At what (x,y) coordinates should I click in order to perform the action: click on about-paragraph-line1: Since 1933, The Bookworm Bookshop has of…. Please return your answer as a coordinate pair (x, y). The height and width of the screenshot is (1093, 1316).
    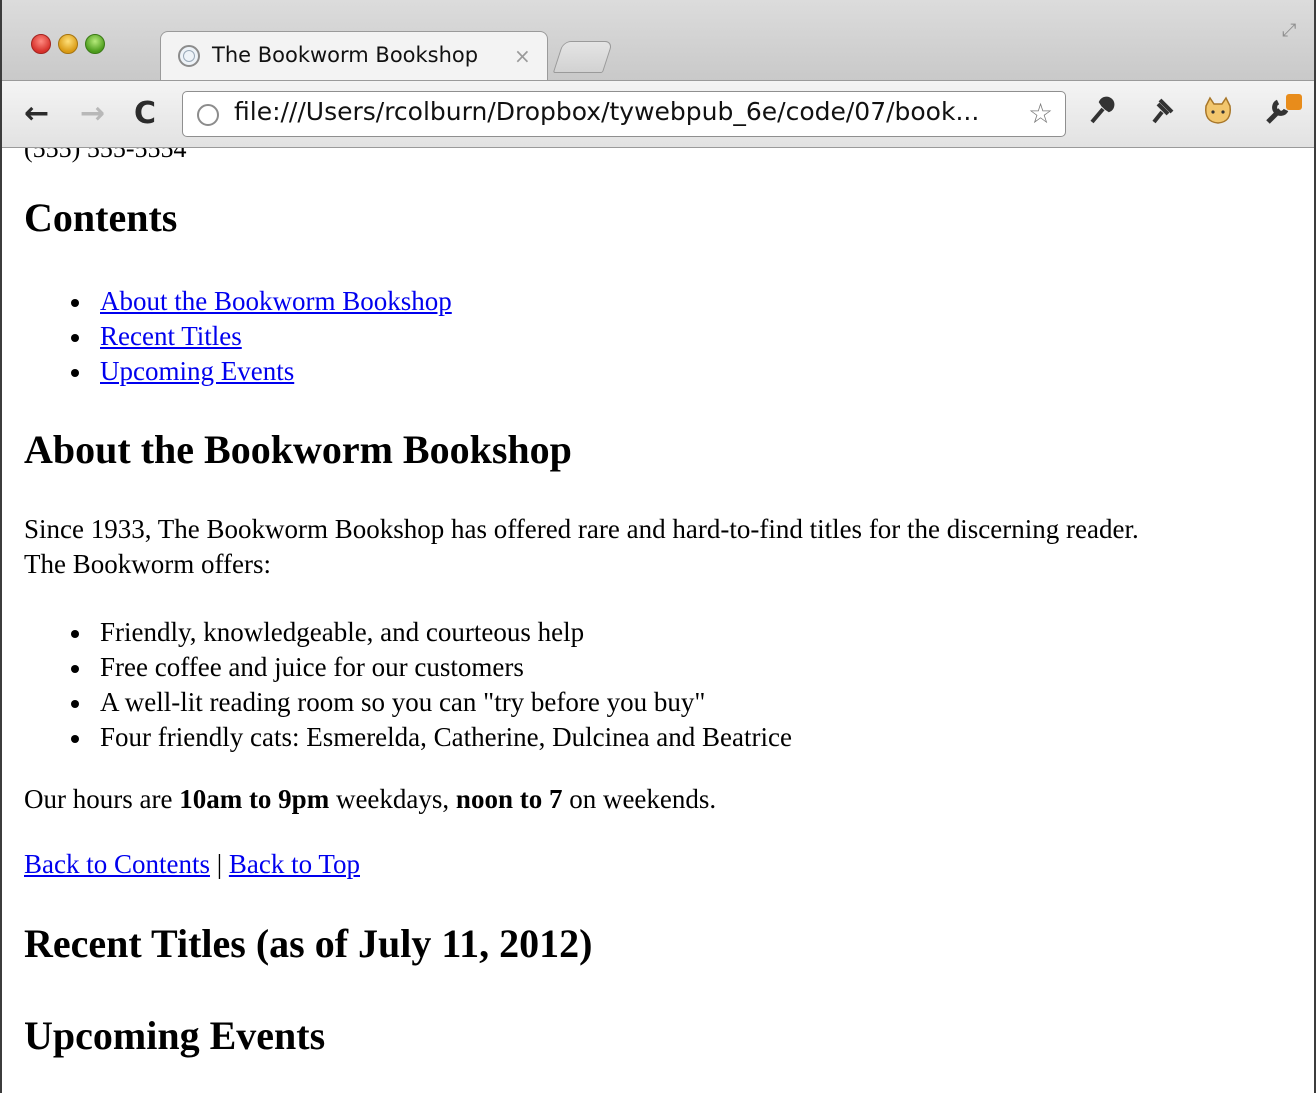
    Looking at the image, I should click on (581, 529).